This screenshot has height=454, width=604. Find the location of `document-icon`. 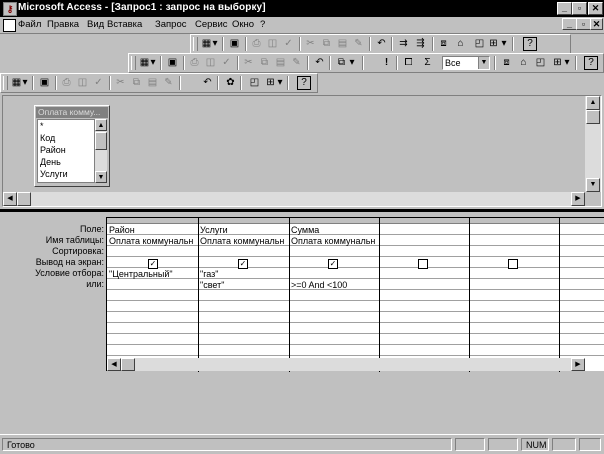

document-icon is located at coordinates (9, 25).